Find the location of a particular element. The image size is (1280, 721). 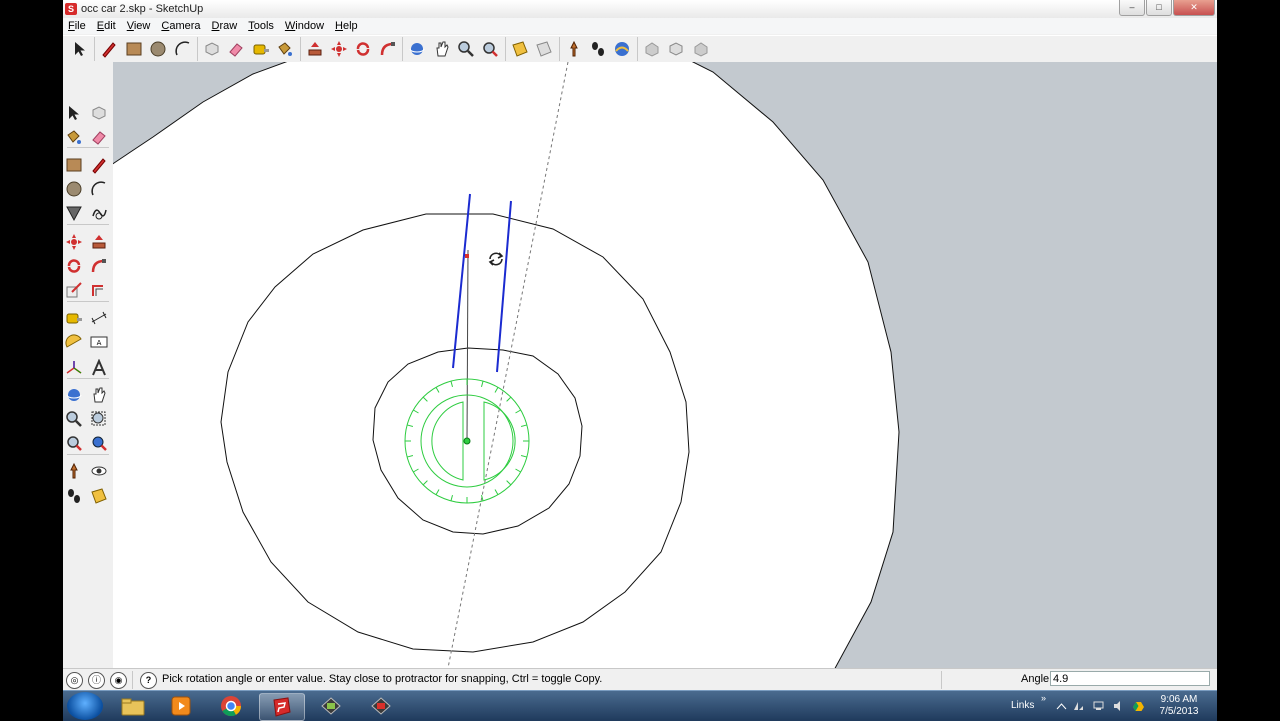

toolbar-get-models-button is located at coordinates (622, 49).